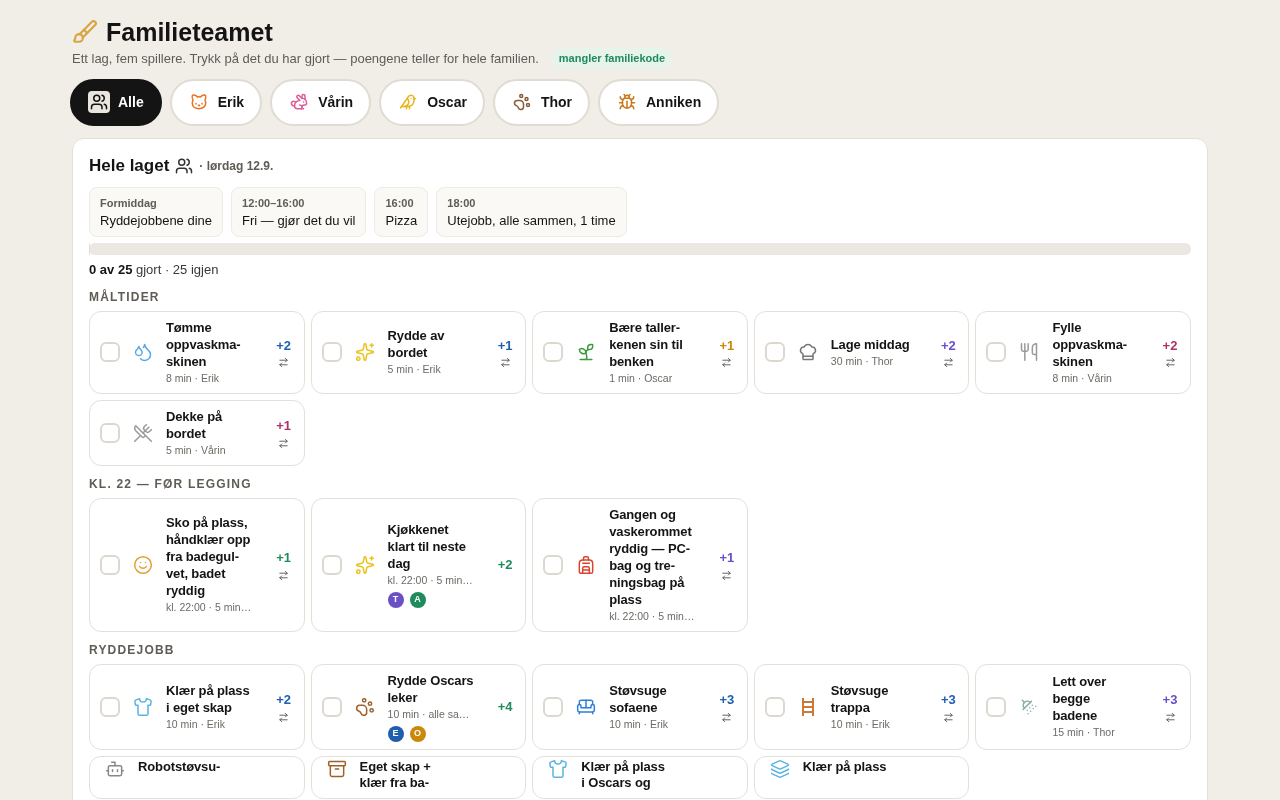  What do you see at coordinates (641, 378) in the screenshot?
I see `task-meta: 1 min · Oscar` at bounding box center [641, 378].